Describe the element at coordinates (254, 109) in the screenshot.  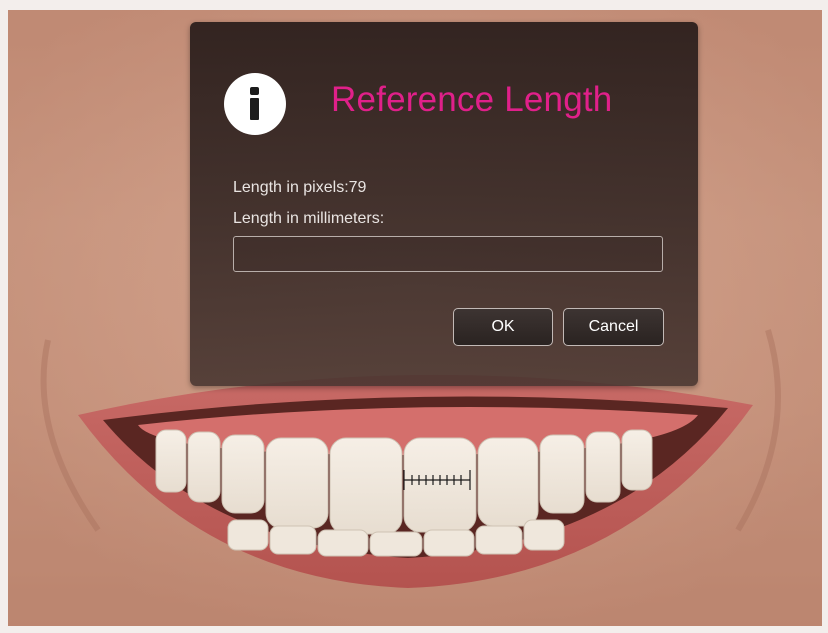
I see `info-icon-stem` at that location.